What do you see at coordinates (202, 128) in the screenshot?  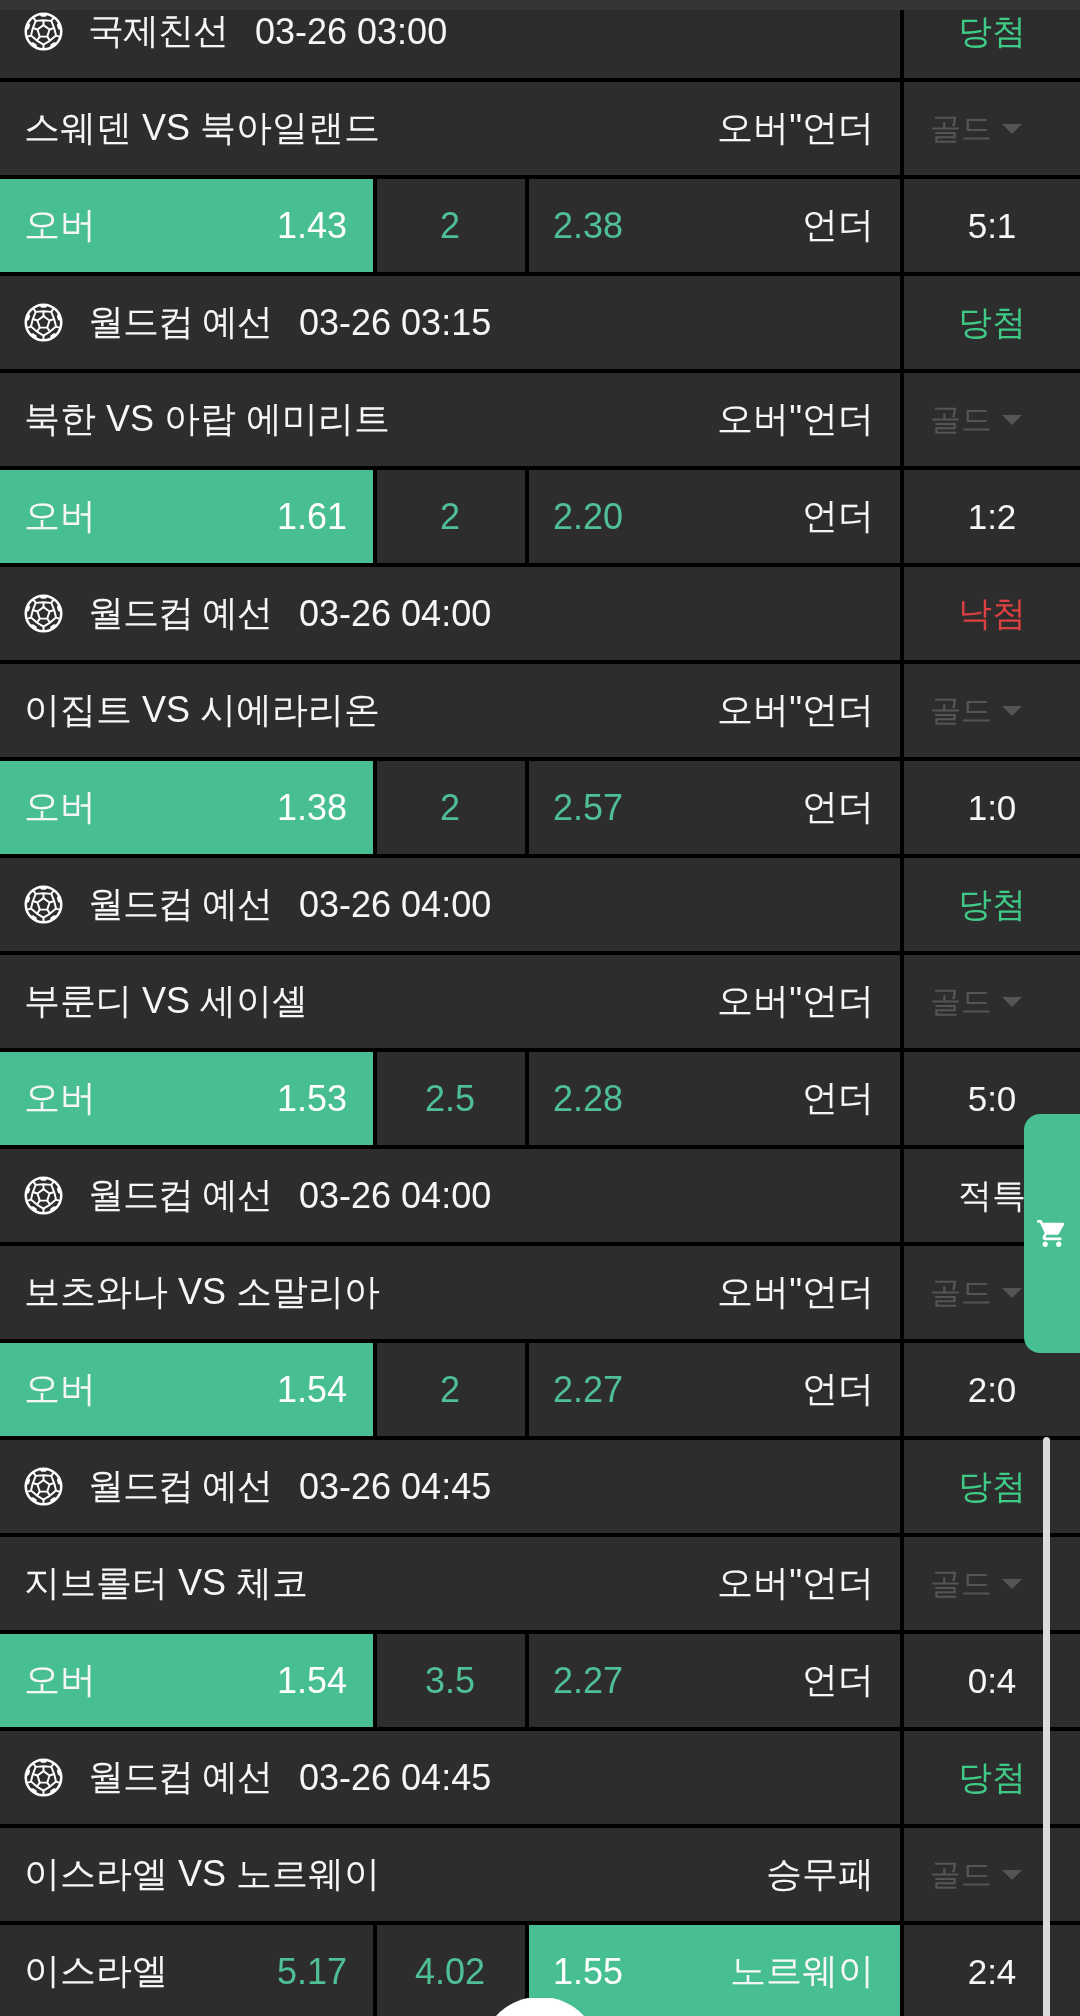 I see `match-teams: 스웨덴 VS 북아일랜드` at bounding box center [202, 128].